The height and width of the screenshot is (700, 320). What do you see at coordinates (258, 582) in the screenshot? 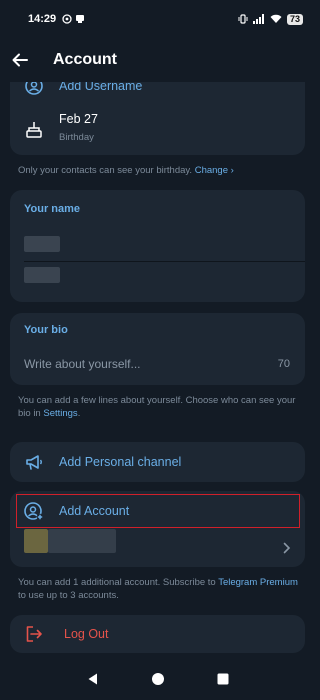
I see `telegram-premium-link: Telegram Premium` at bounding box center [258, 582].